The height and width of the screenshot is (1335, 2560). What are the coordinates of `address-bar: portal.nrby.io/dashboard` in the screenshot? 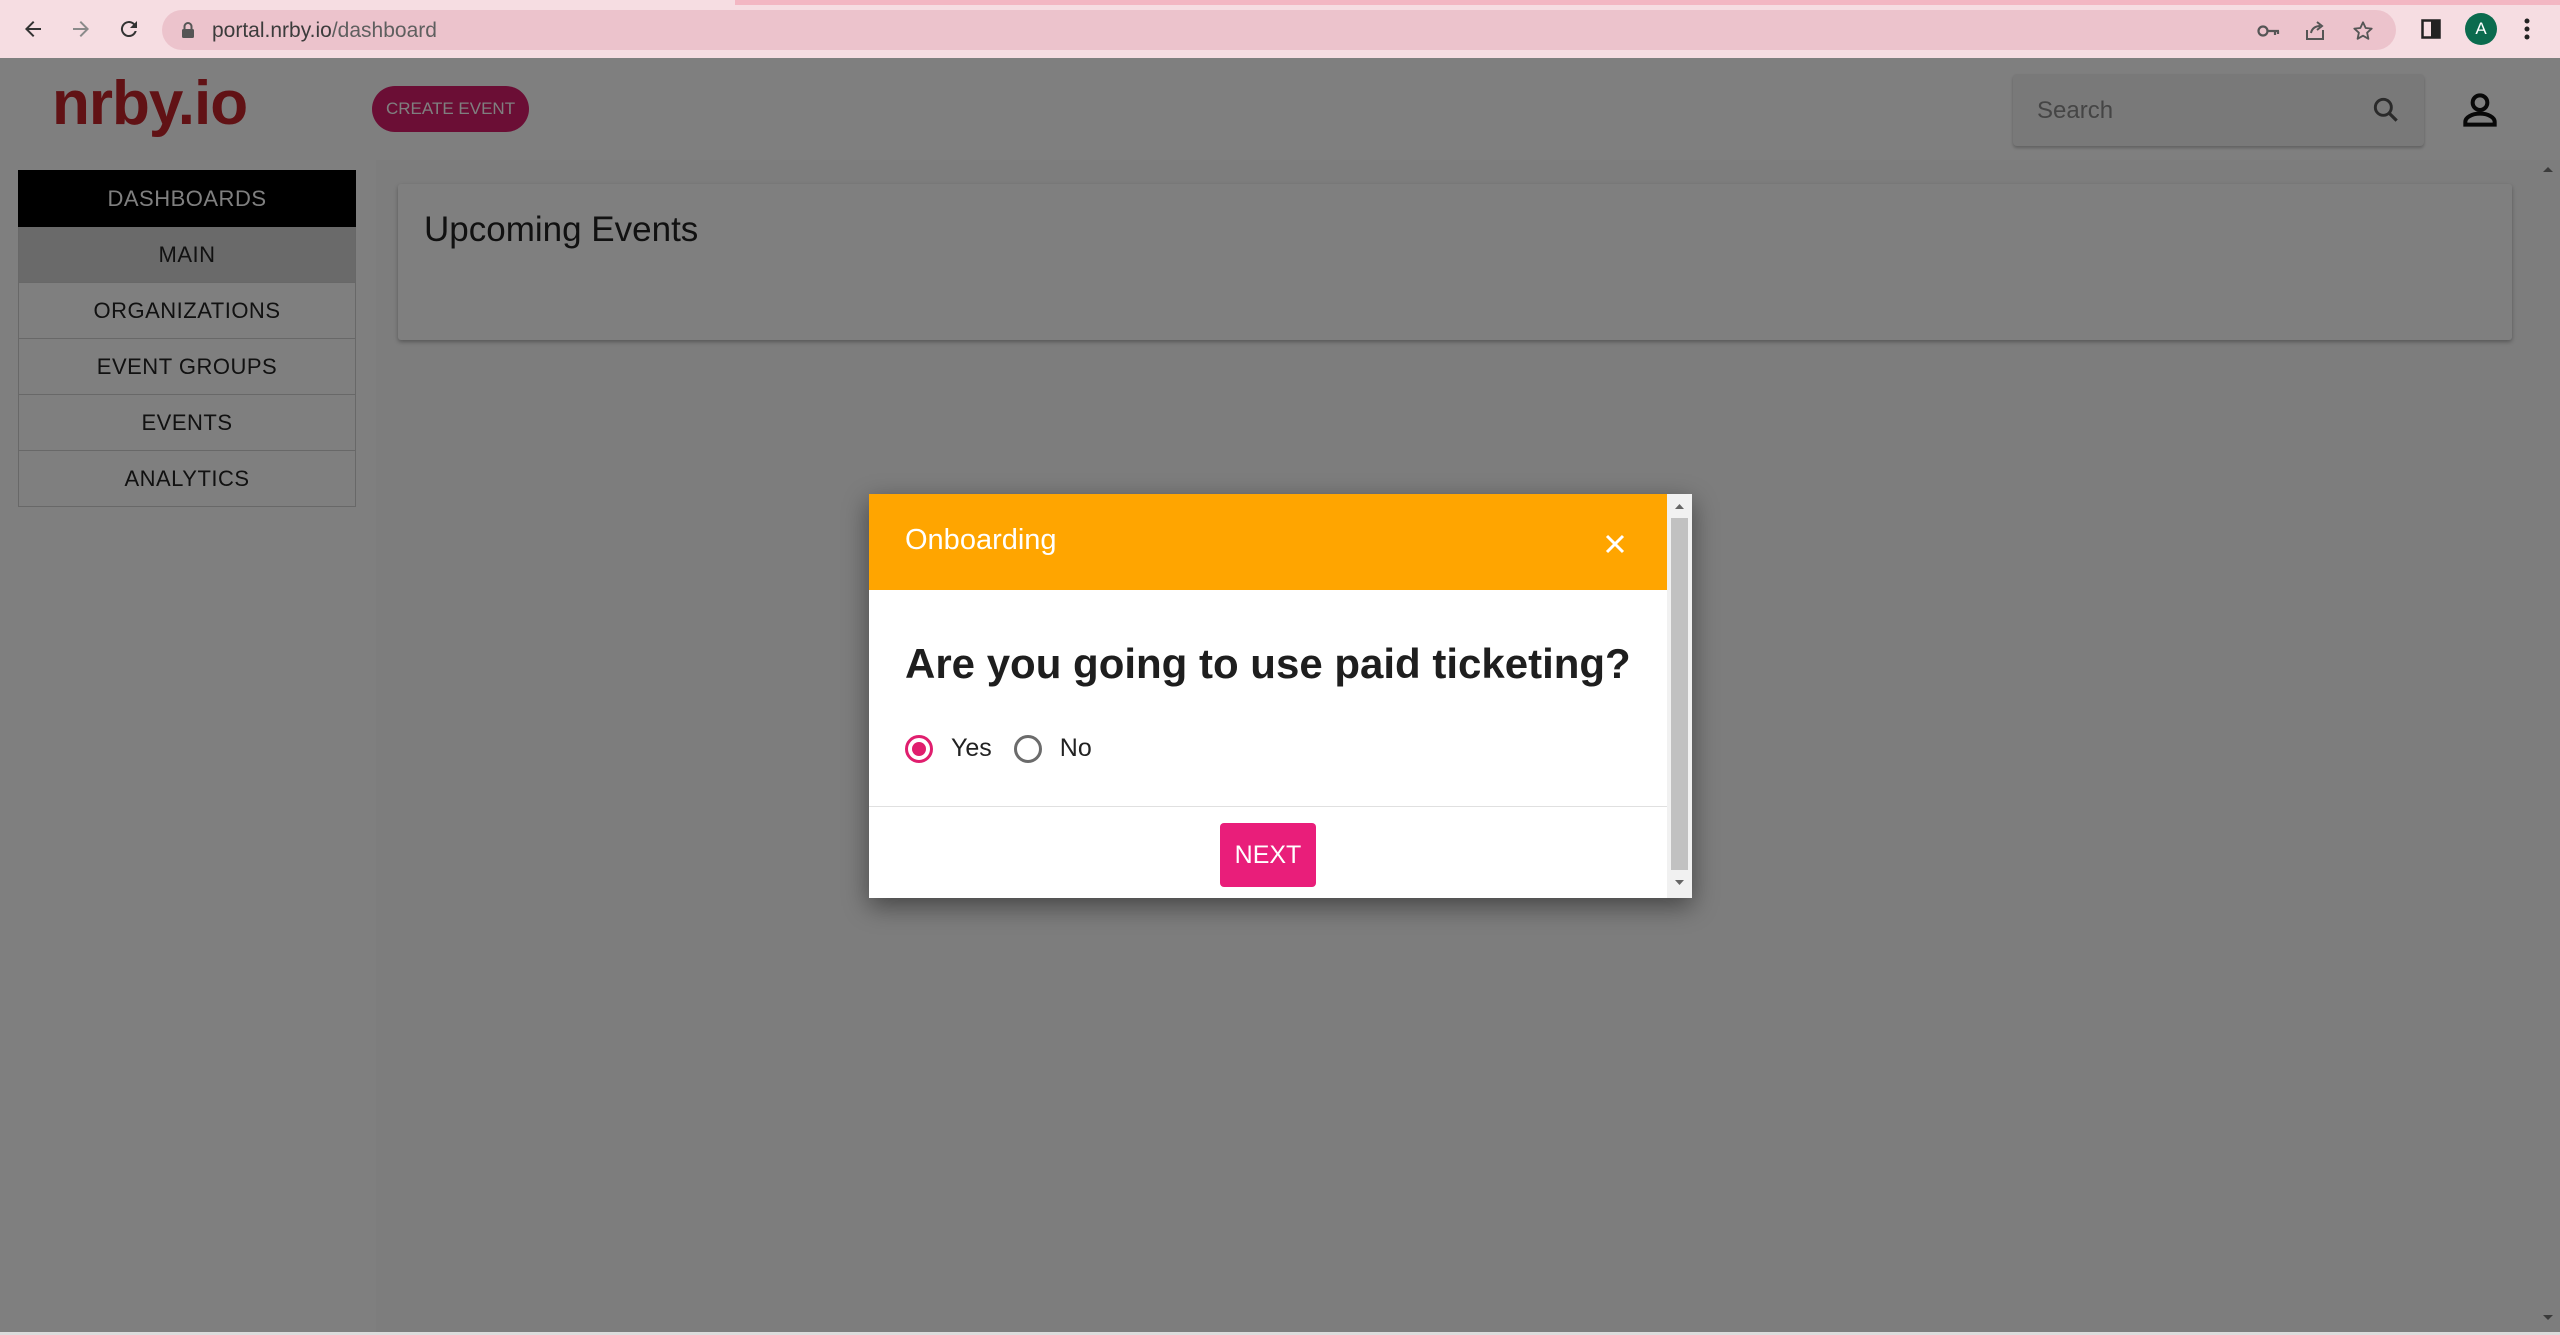 It's located at (1279, 30).